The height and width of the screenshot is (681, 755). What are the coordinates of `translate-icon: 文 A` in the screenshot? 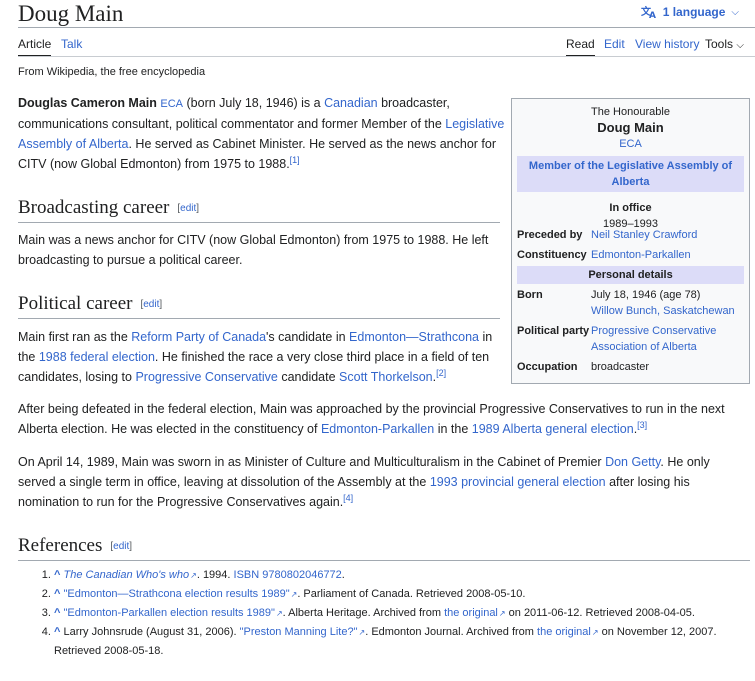 It's located at (648, 12).